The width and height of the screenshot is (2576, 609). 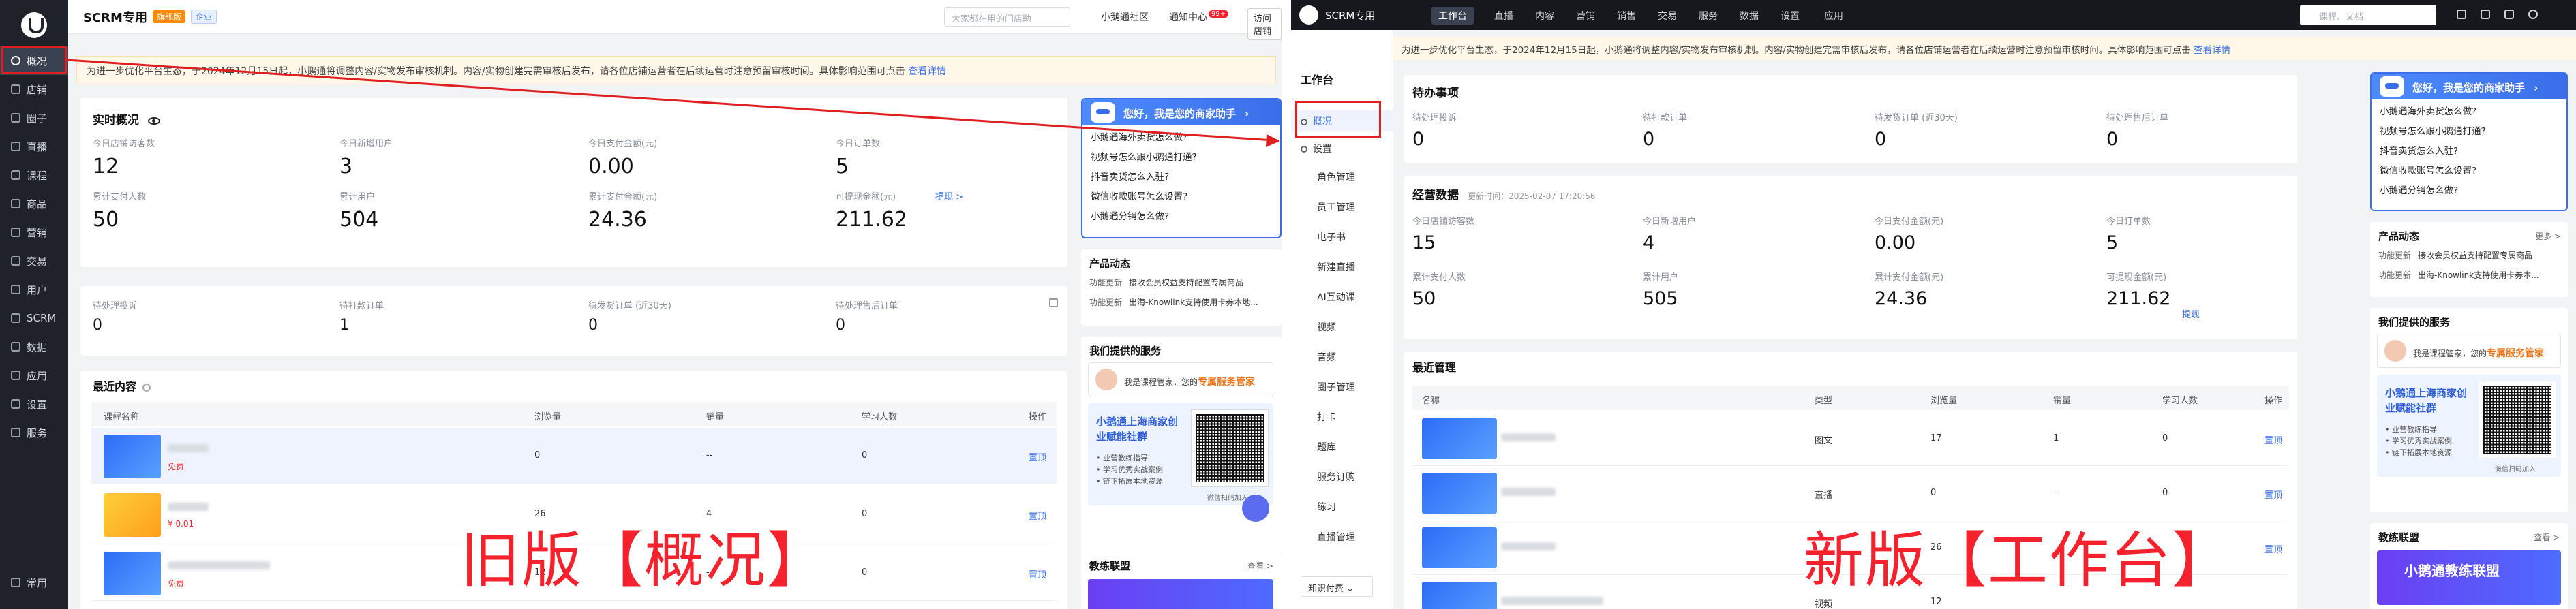 What do you see at coordinates (34, 375) in the screenshot?
I see `sidebar-item-11: 应用` at bounding box center [34, 375].